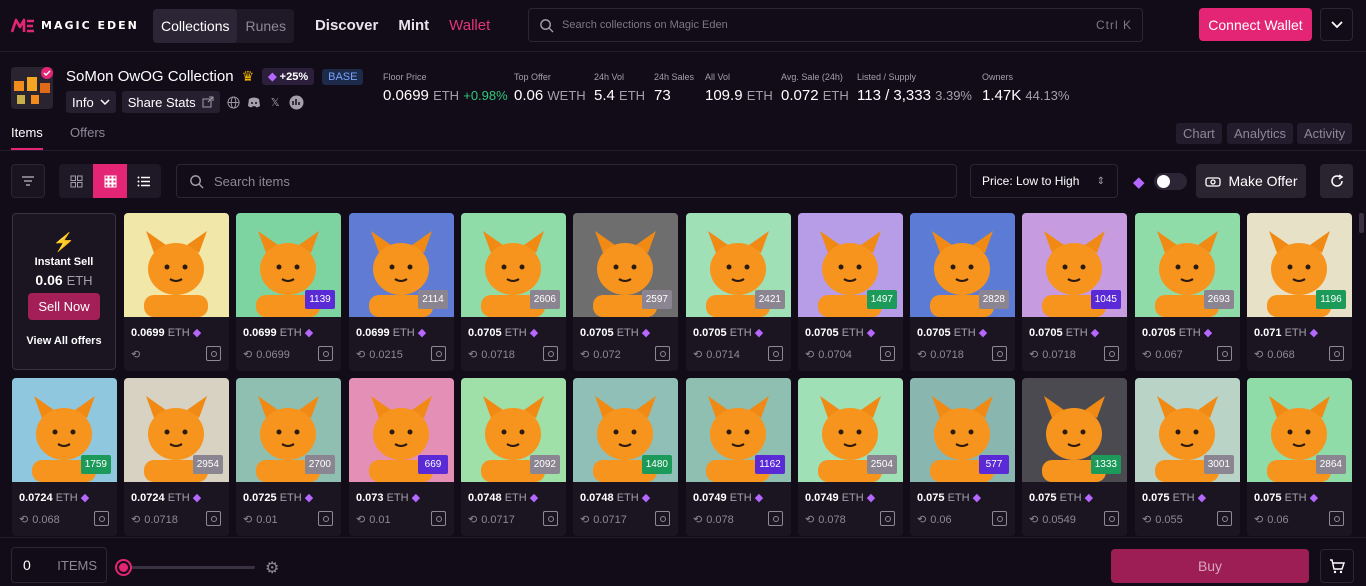 This screenshot has width=1366, height=586. Describe the element at coordinates (186, 567) in the screenshot. I see `sweep-slider` at that location.